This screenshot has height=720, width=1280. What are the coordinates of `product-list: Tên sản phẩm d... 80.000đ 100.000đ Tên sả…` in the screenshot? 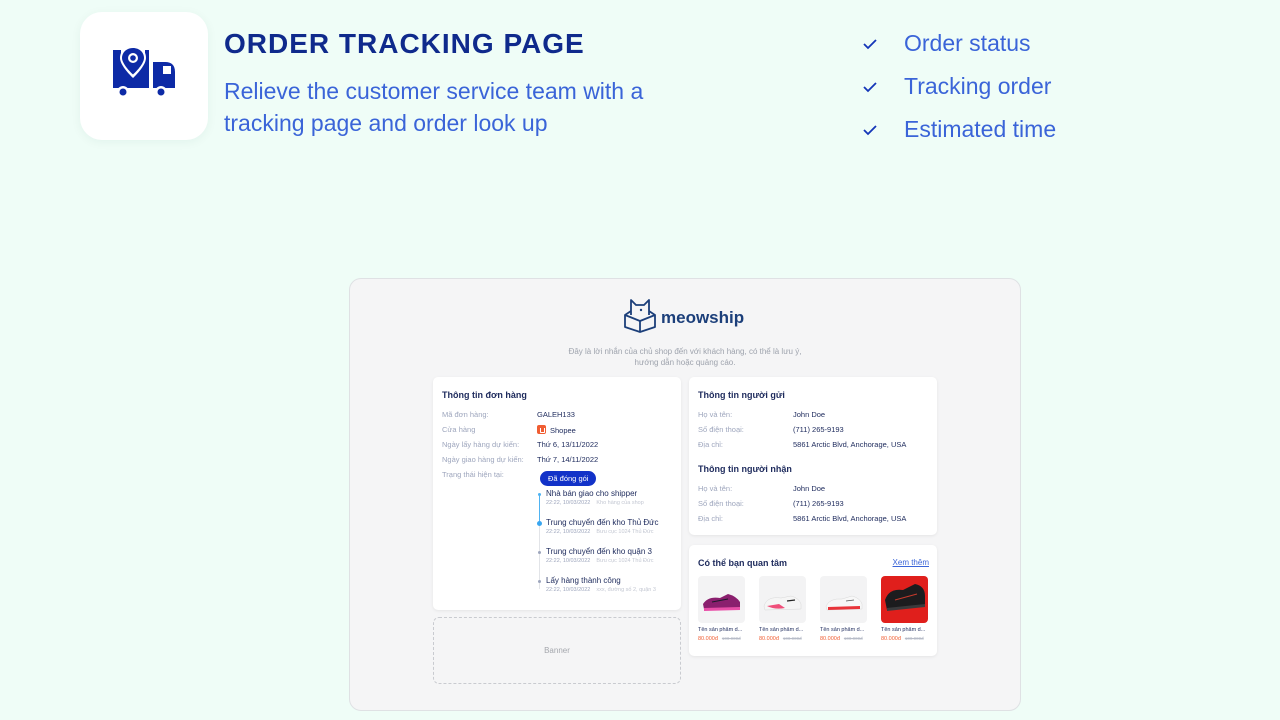 It's located at (813, 609).